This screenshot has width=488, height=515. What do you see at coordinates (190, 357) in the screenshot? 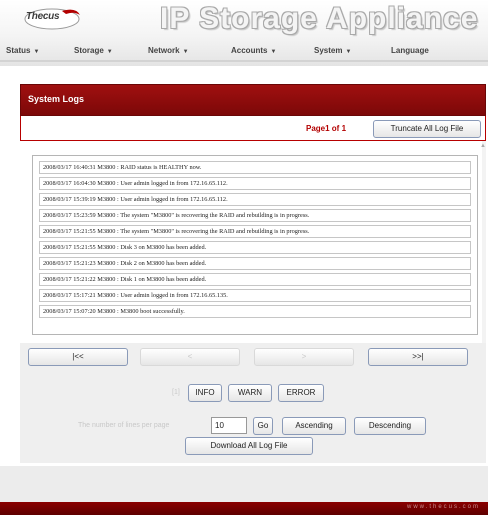
I see `previous-page-button: <` at bounding box center [190, 357].